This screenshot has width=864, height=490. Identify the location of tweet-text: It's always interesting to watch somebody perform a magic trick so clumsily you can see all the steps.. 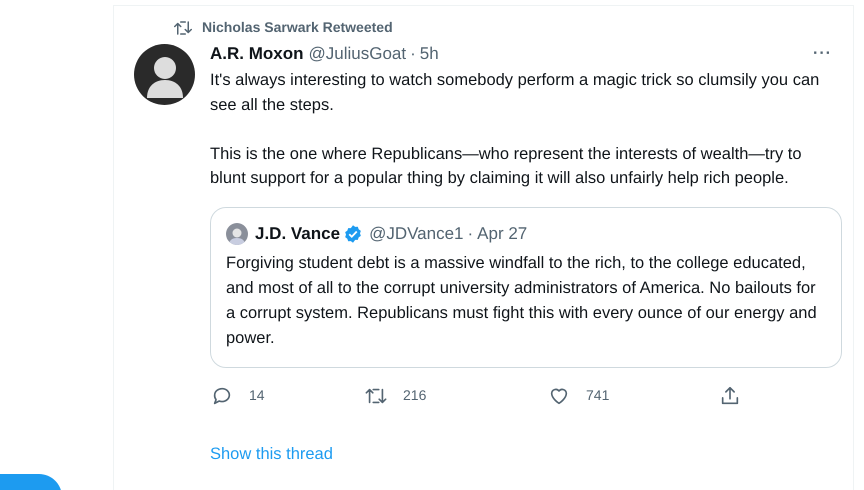
(515, 93).